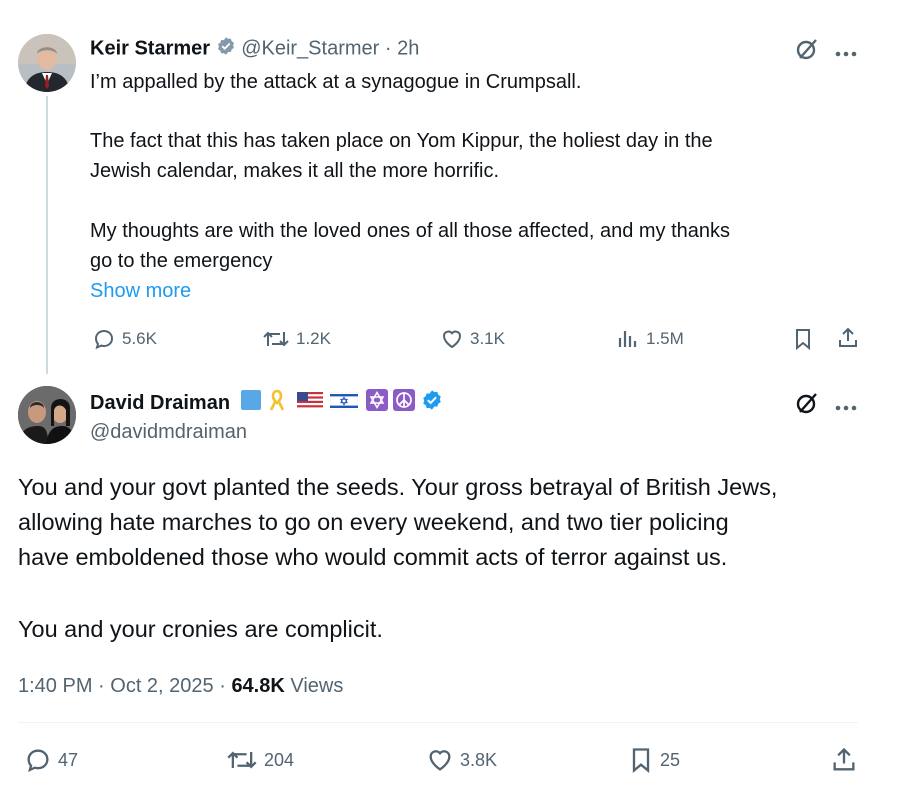  What do you see at coordinates (408, 48) in the screenshot?
I see `post-time: 2h` at bounding box center [408, 48].